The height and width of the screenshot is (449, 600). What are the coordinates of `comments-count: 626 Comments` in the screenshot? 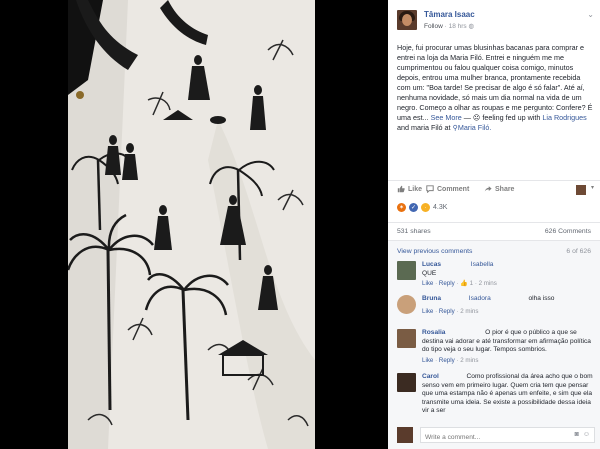 It's located at (568, 231).